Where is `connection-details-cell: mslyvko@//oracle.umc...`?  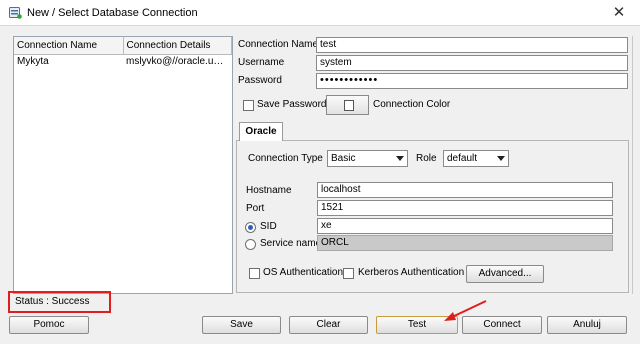 connection-details-cell: mslyvko@//oracle.umc... is located at coordinates (179, 61).